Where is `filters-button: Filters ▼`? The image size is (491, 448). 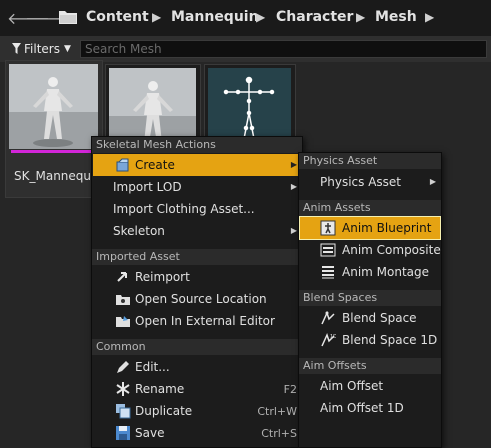
filters-button: Filters ▼ is located at coordinates (39, 49).